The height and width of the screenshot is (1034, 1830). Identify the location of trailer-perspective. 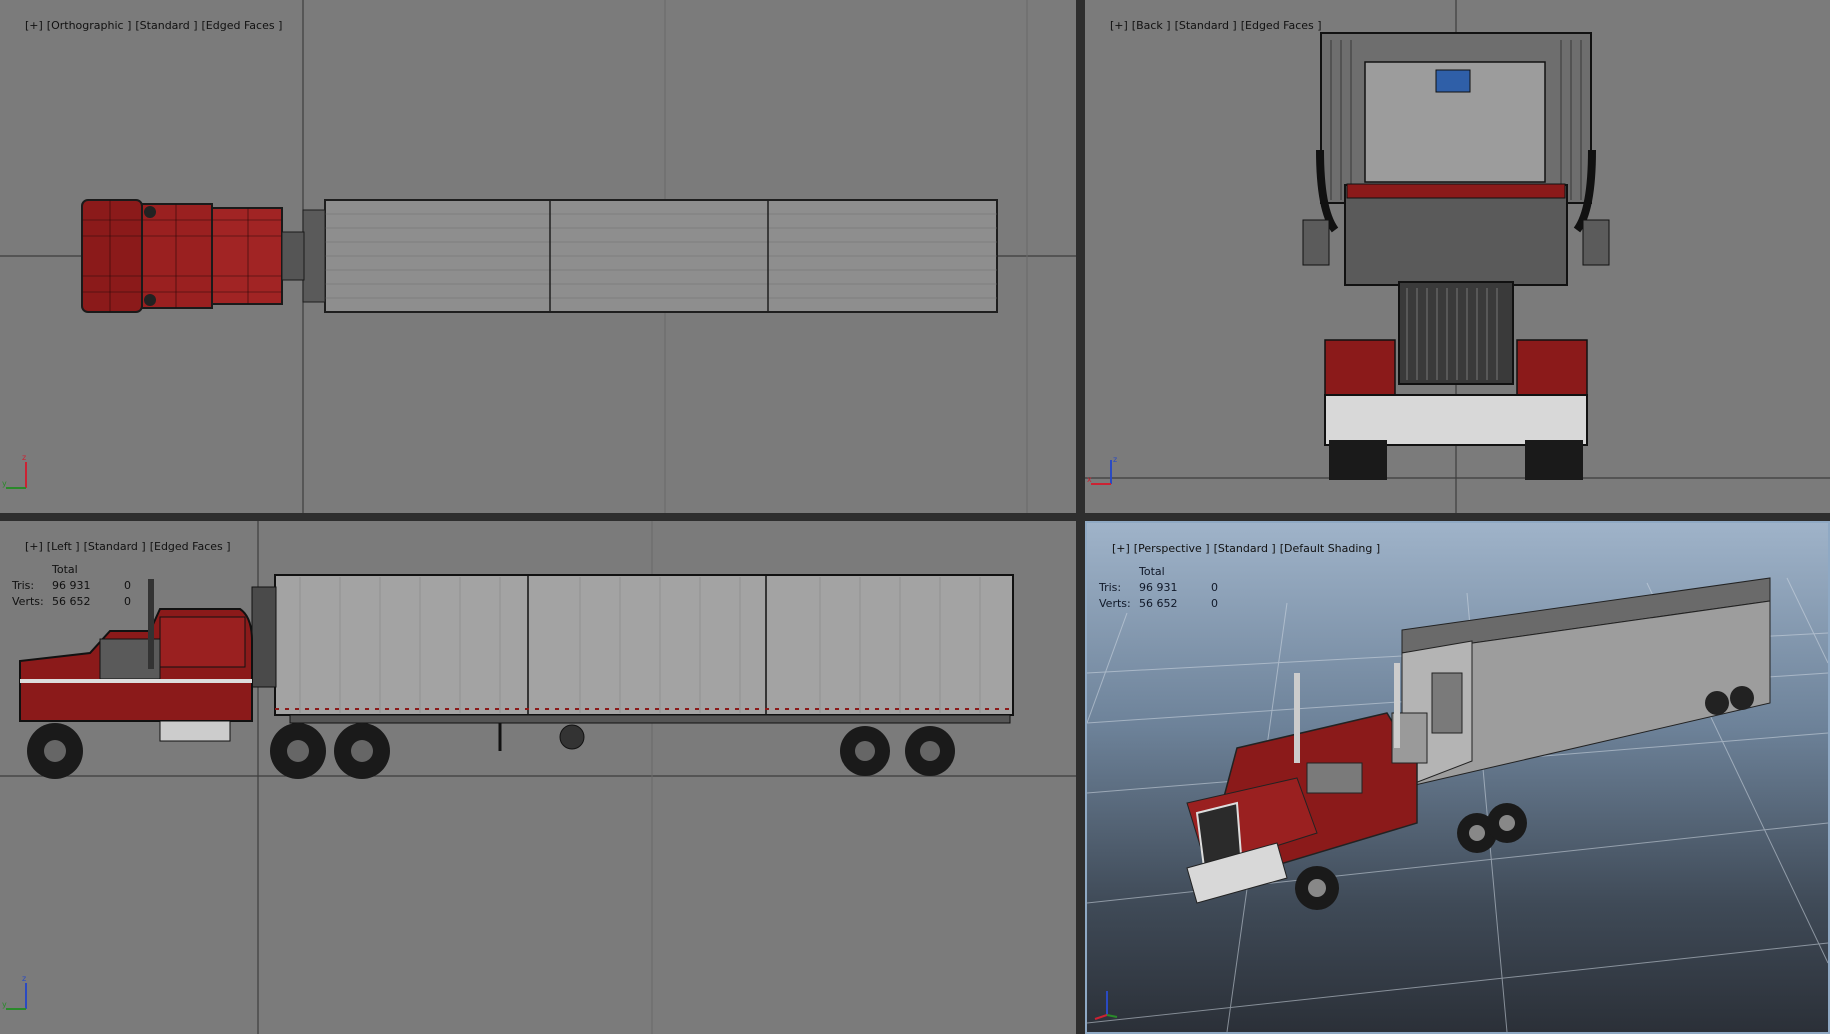
(1586, 683).